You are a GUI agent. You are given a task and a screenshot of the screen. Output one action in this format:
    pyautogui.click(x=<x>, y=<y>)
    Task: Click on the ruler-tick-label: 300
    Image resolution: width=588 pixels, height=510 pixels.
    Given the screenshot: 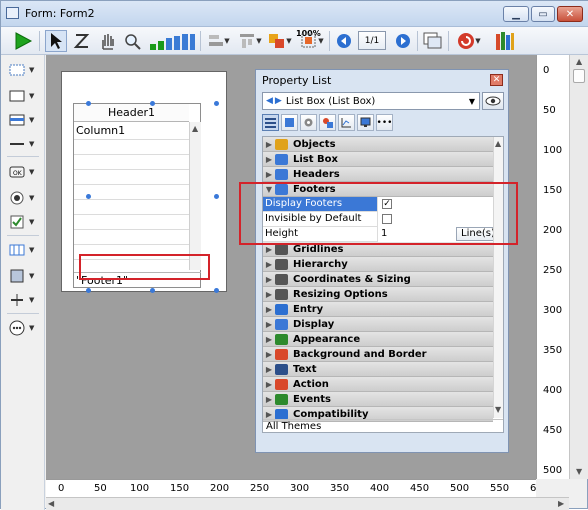 What is the action you would take?
    pyautogui.click(x=300, y=488)
    